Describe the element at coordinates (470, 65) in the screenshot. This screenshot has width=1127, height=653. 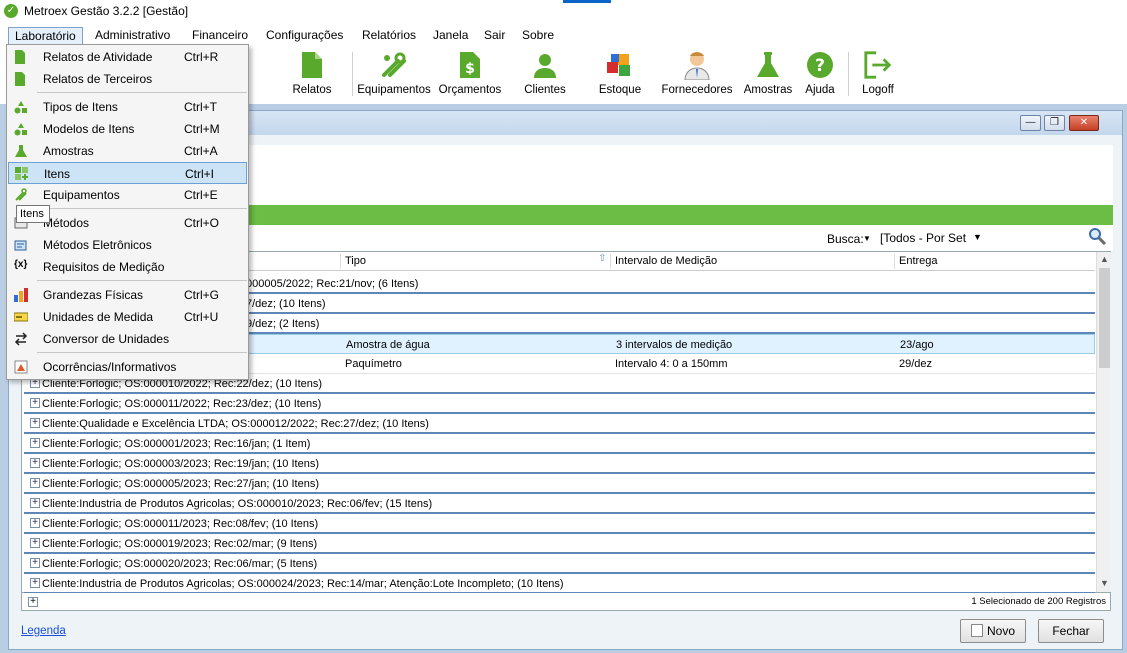
I see `budget-document-icon: $` at that location.